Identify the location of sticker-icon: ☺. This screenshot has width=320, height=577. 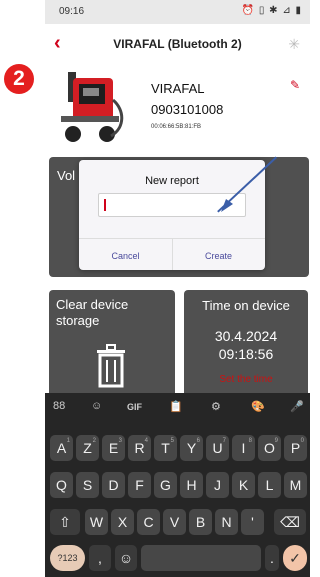
(96, 406).